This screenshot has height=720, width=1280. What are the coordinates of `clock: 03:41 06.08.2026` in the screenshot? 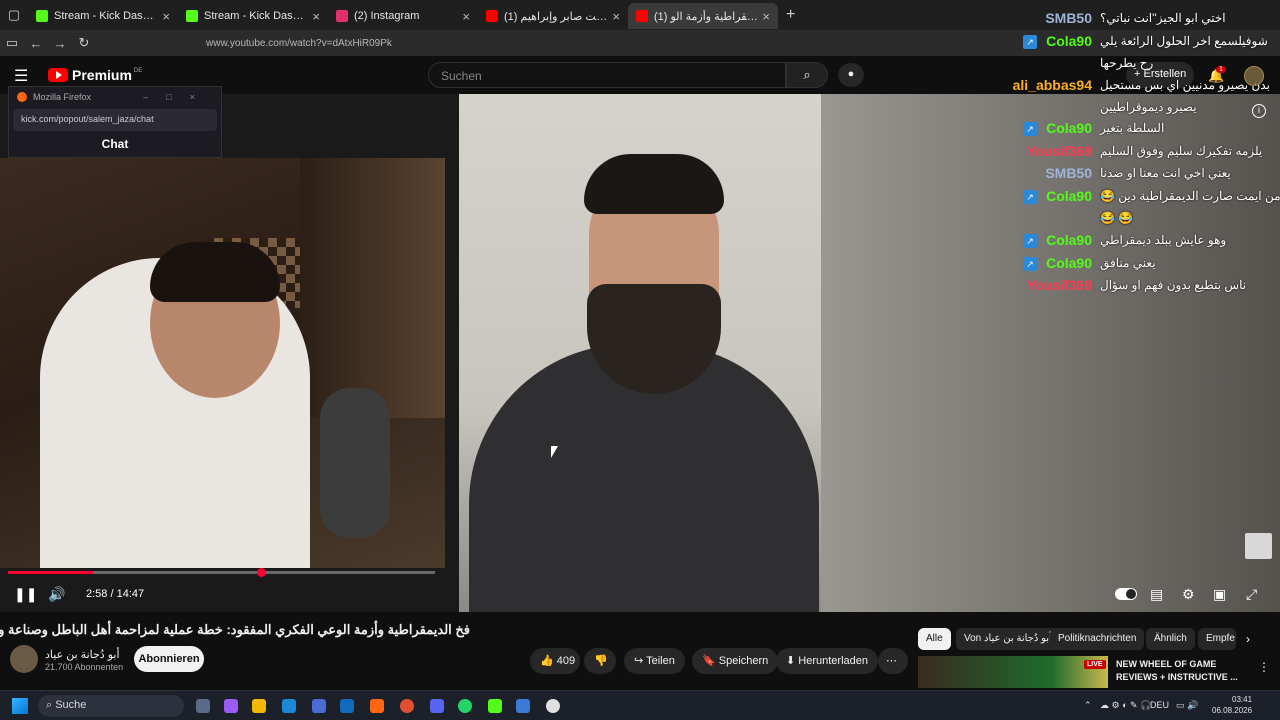 It's located at (1232, 705).